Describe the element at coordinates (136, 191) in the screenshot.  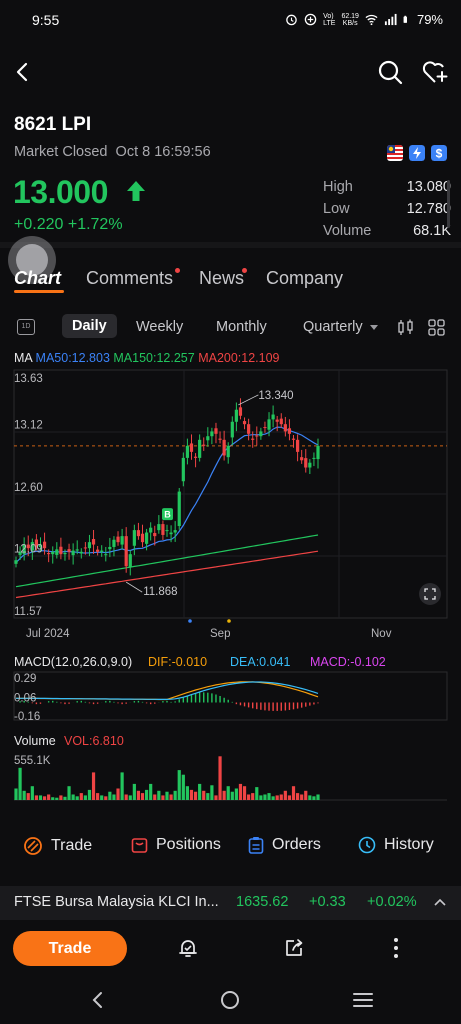
I see `up-arrow-icon` at that location.